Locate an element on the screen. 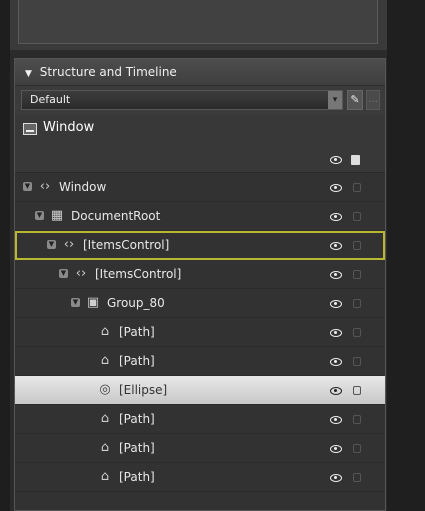  chevron-down-icon: ▾ is located at coordinates (335, 100).